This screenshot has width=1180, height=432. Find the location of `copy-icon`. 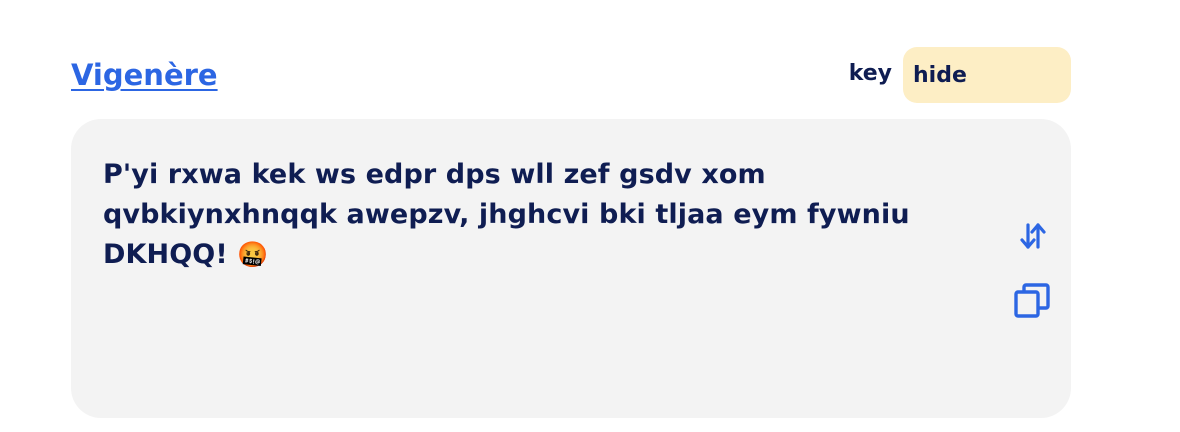

copy-icon is located at coordinates (1032, 300).